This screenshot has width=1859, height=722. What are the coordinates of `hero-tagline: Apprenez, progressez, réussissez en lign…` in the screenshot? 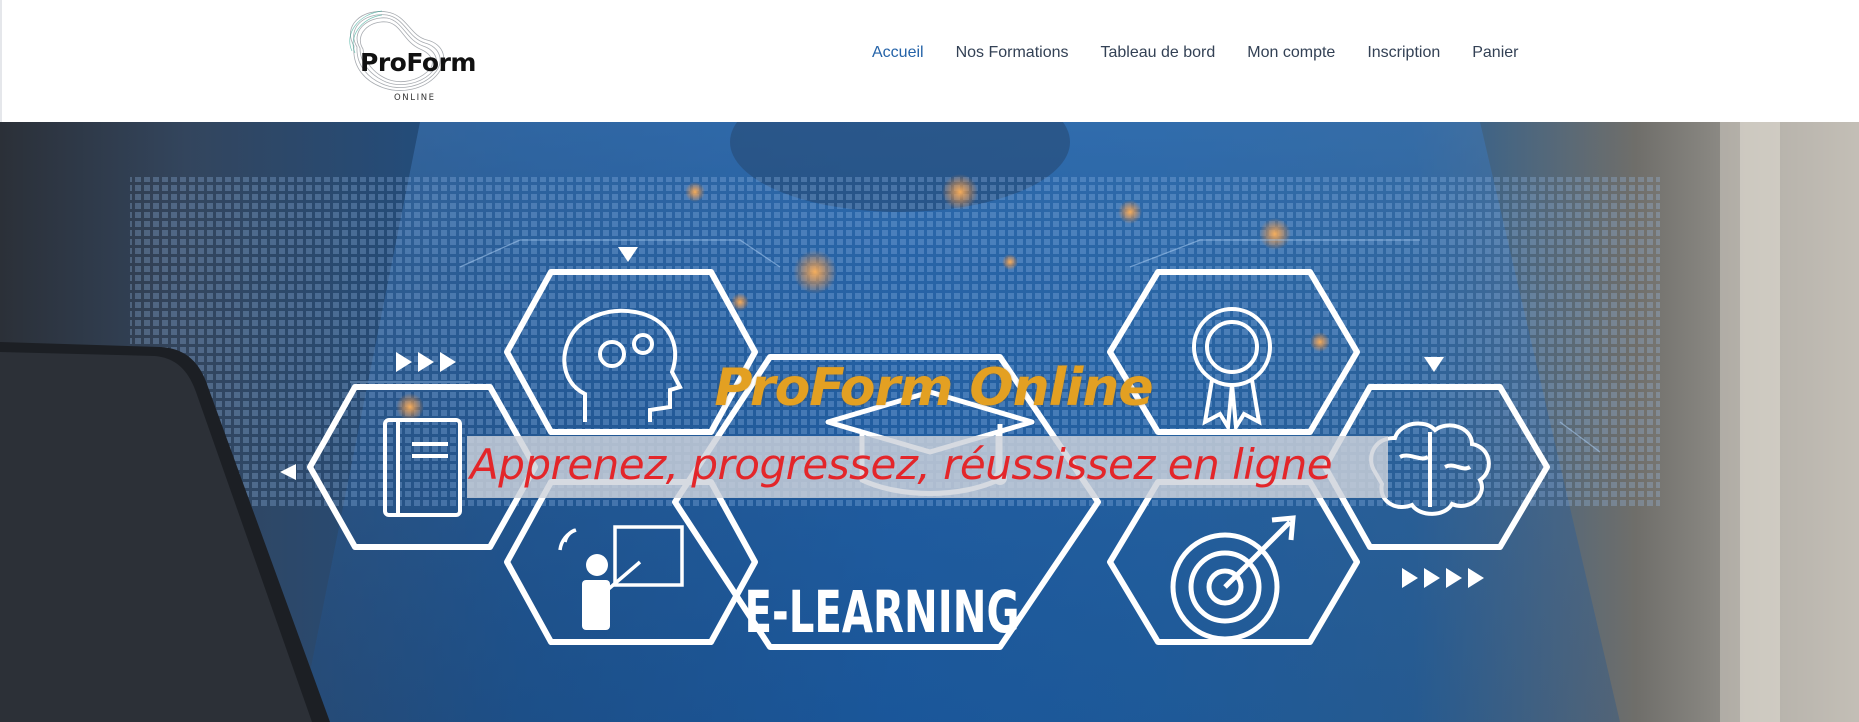 It's located at (901, 464).